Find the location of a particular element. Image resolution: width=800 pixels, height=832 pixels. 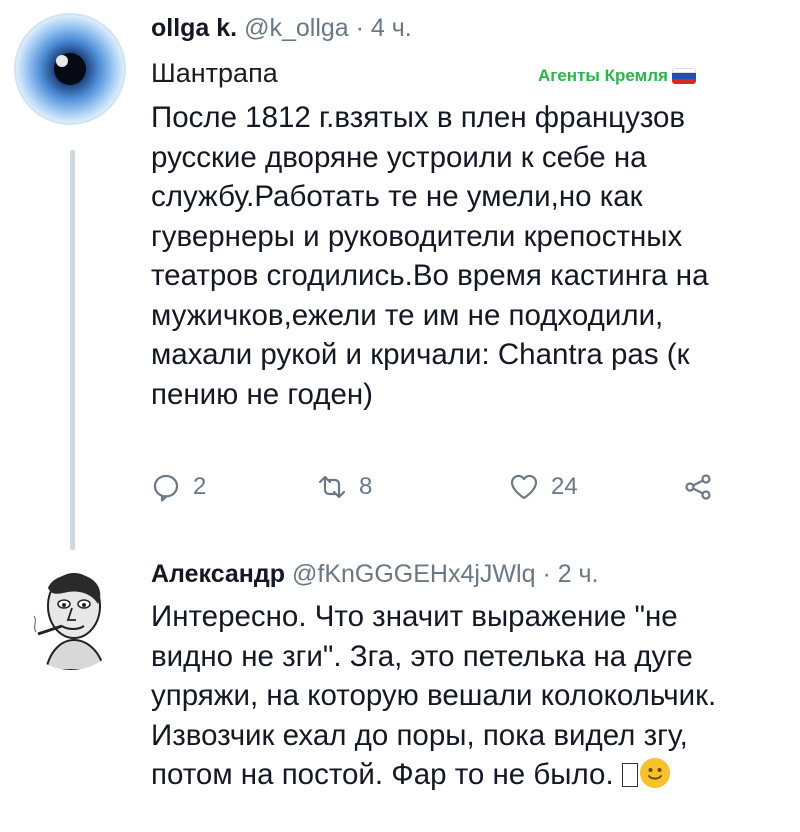

tweet-header: Александр @fKnGGGEHx4jJWlq · 2 ч. is located at coordinates (375, 574).